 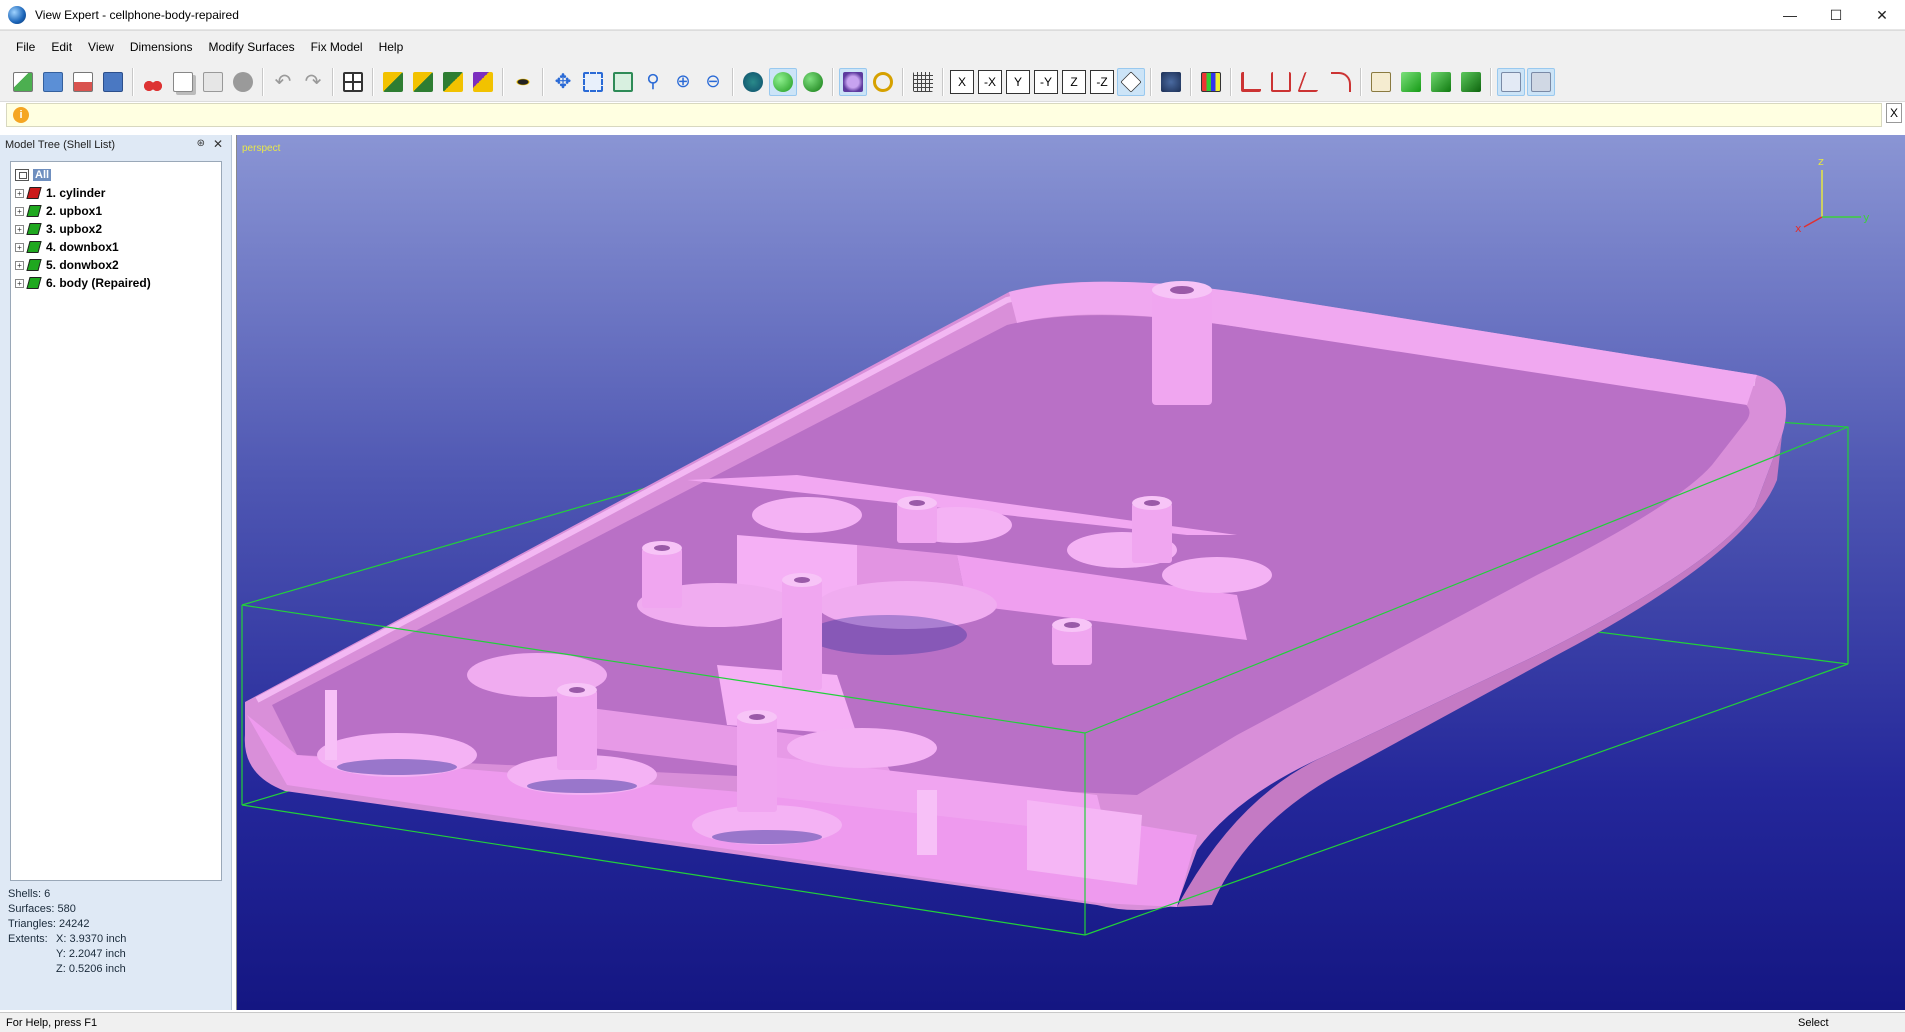 What do you see at coordinates (423, 82) in the screenshot?
I see `select-surface-button` at bounding box center [423, 82].